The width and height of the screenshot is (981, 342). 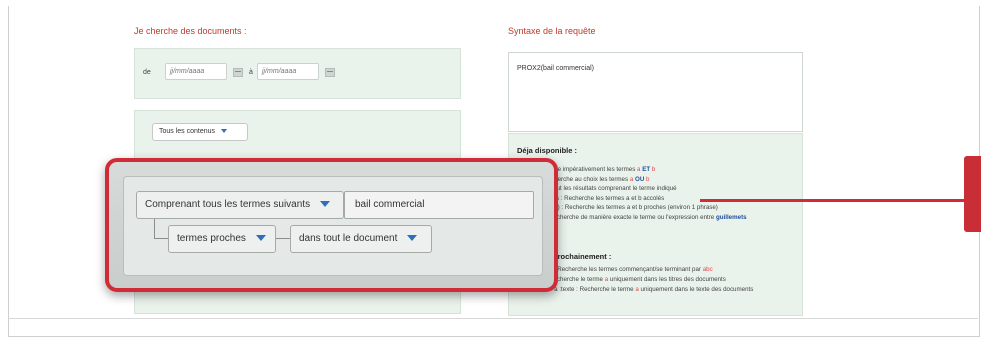 What do you see at coordinates (493, 318) in the screenshot?
I see `divider` at bounding box center [493, 318].